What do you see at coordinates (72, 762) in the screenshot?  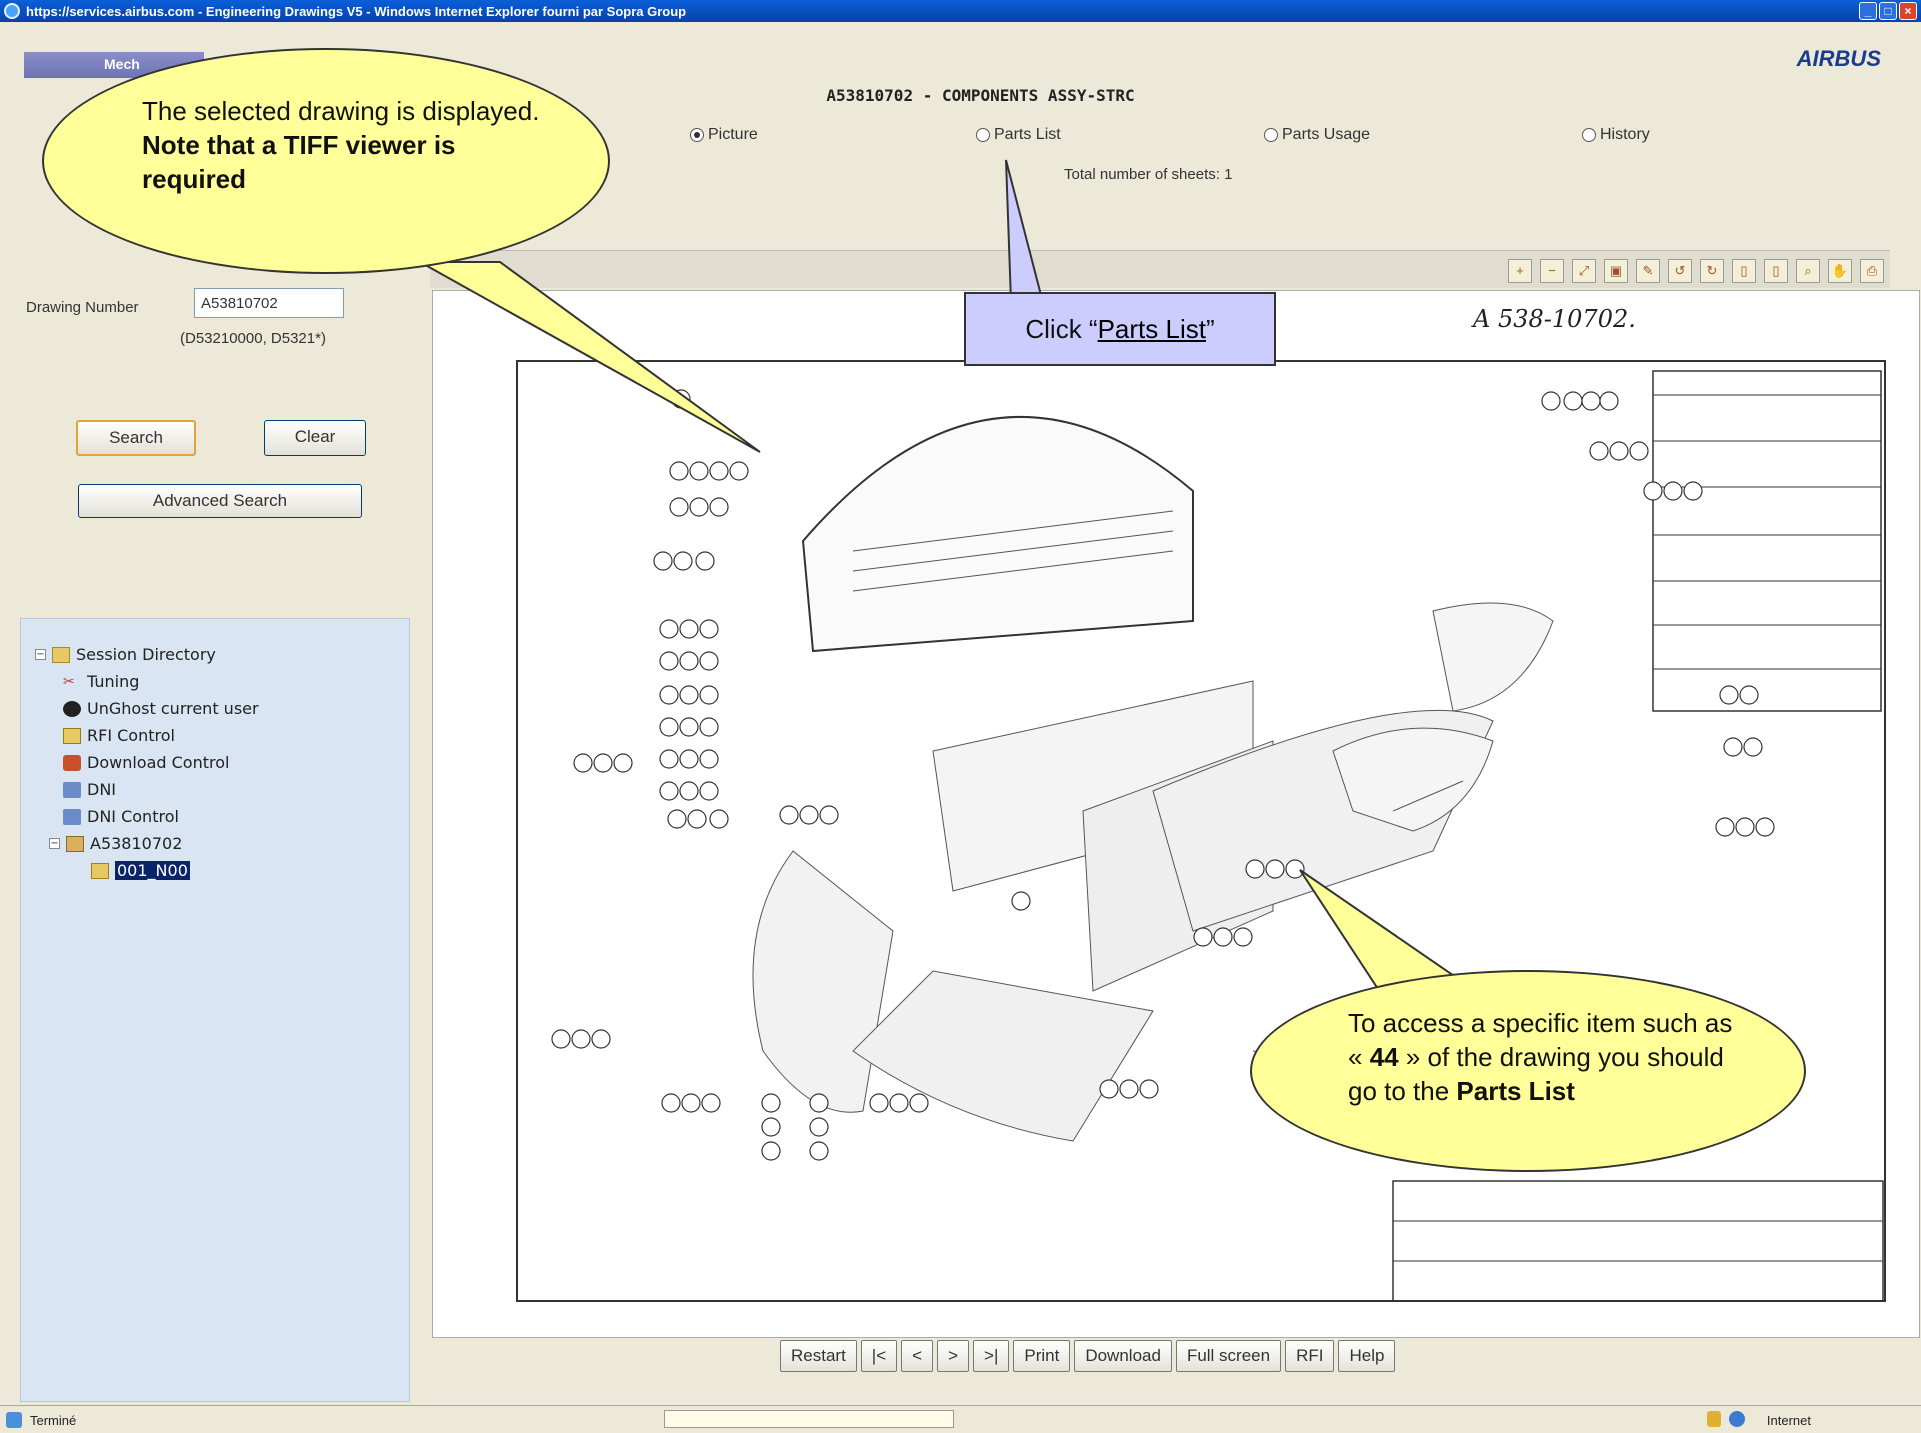 I see `download-icon` at bounding box center [72, 762].